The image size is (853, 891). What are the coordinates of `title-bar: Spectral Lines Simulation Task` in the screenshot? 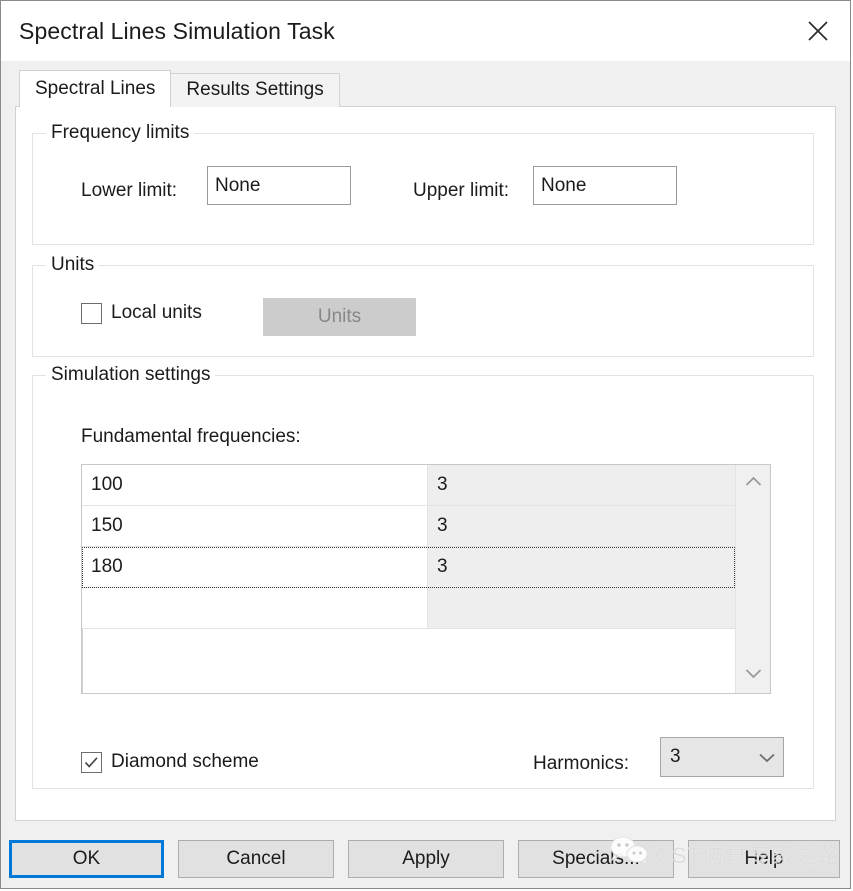 It's located at (425, 31).